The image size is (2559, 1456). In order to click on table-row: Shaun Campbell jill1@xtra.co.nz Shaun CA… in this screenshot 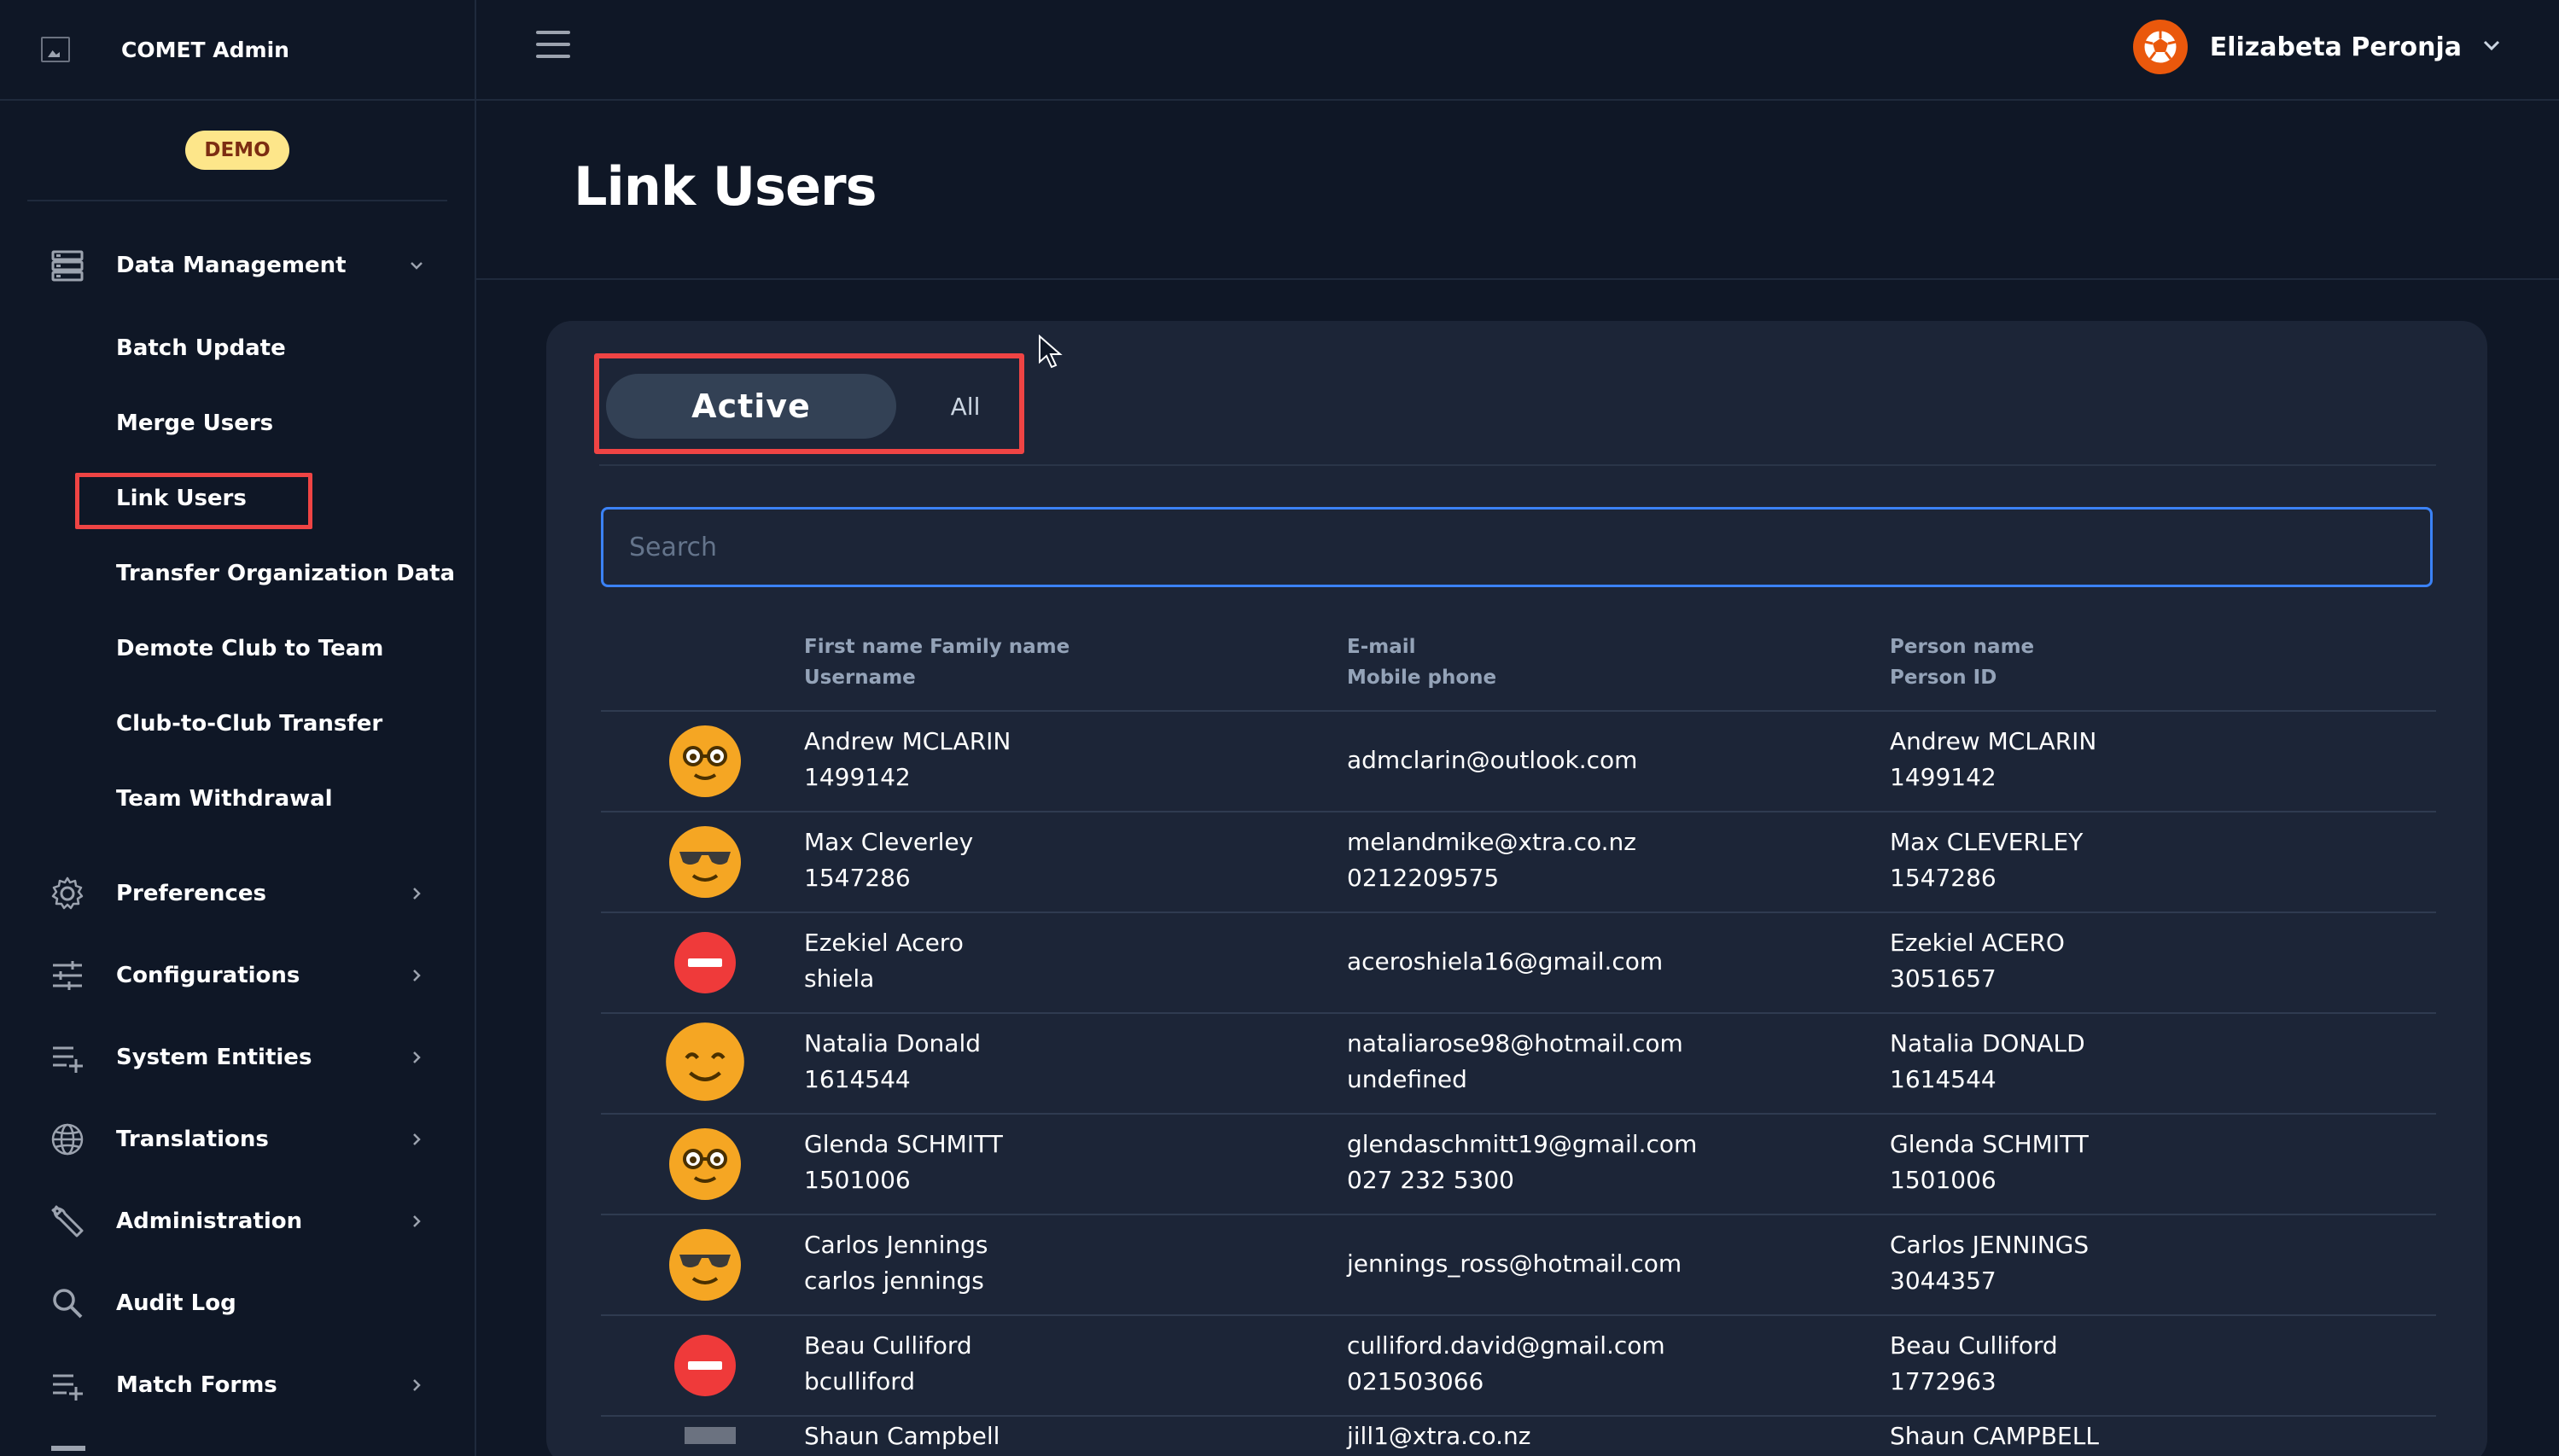, I will do `click(1518, 1436)`.